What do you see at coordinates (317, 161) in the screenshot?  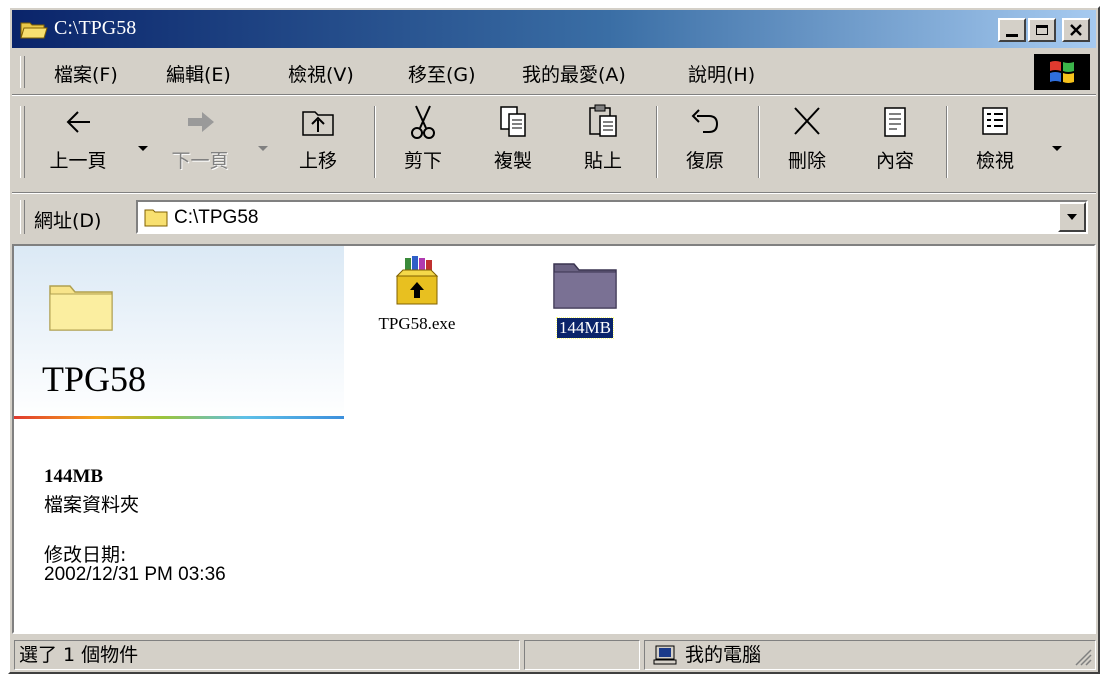 I see `up-label: 上移` at bounding box center [317, 161].